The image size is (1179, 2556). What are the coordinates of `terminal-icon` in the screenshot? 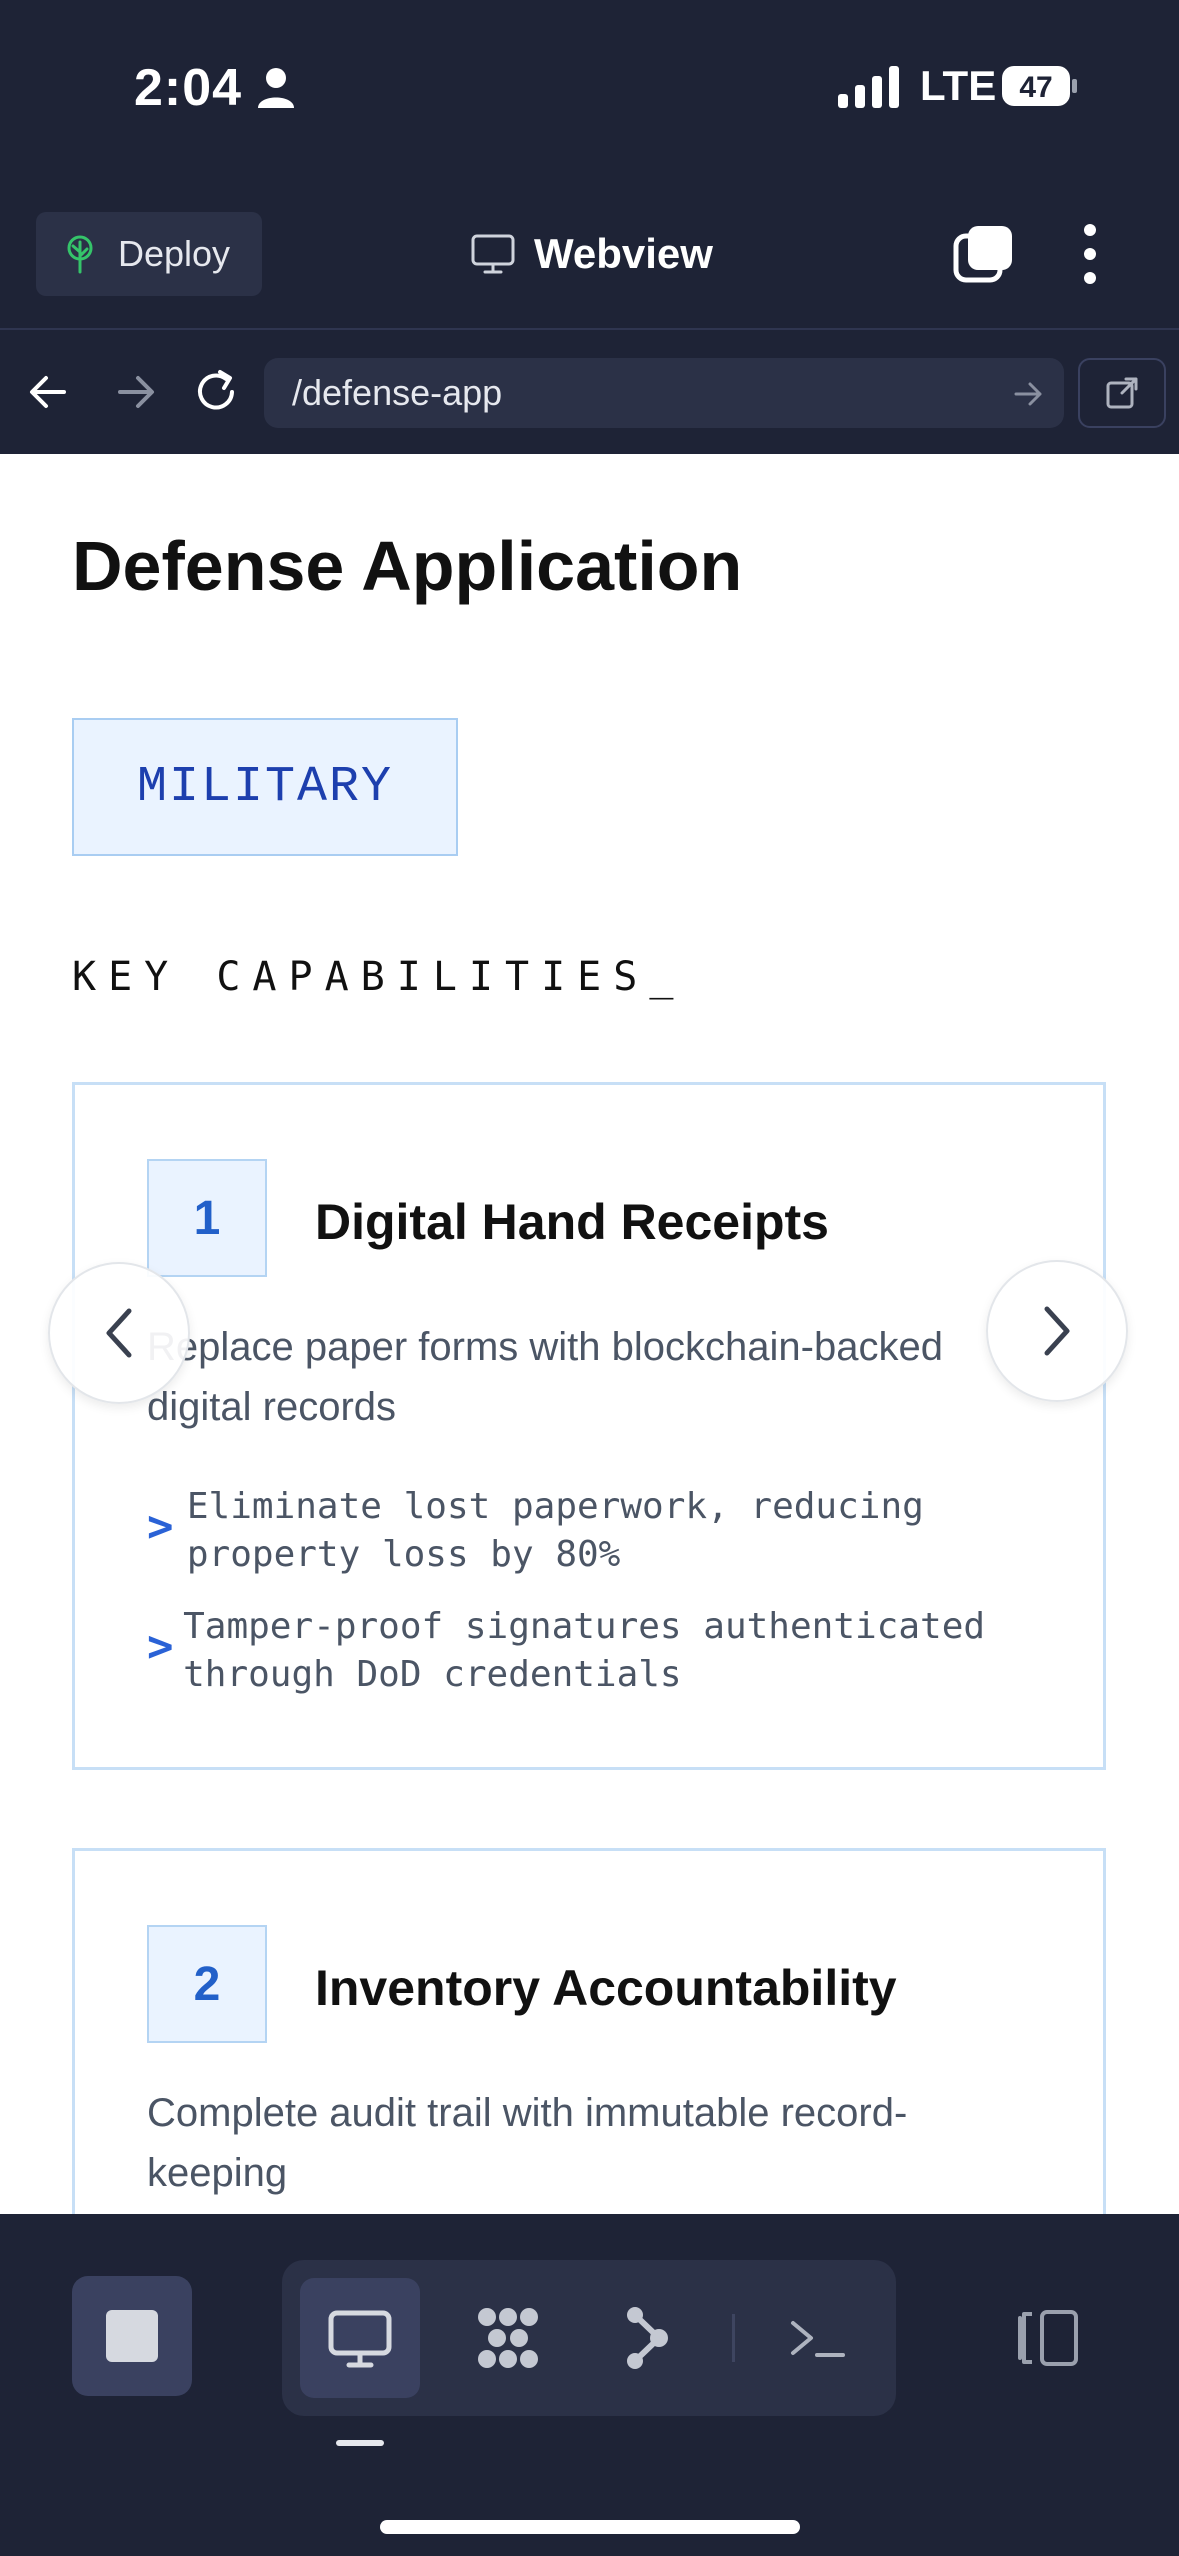 It's located at (818, 2339).